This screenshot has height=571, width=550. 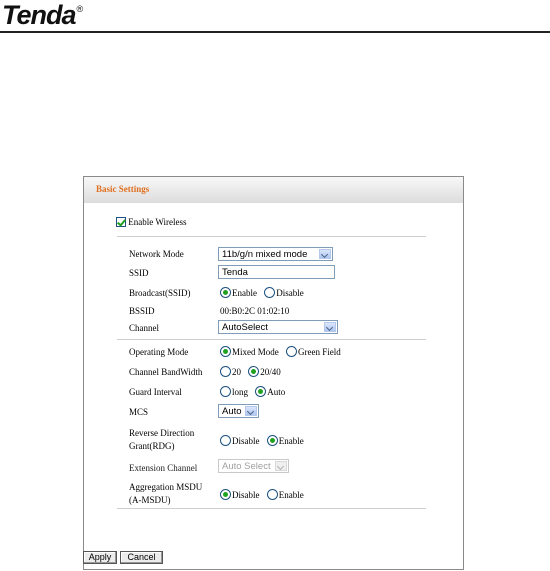 What do you see at coordinates (166, 487) in the screenshot?
I see `amsdu-label-line1: Aggregation MSDU` at bounding box center [166, 487].